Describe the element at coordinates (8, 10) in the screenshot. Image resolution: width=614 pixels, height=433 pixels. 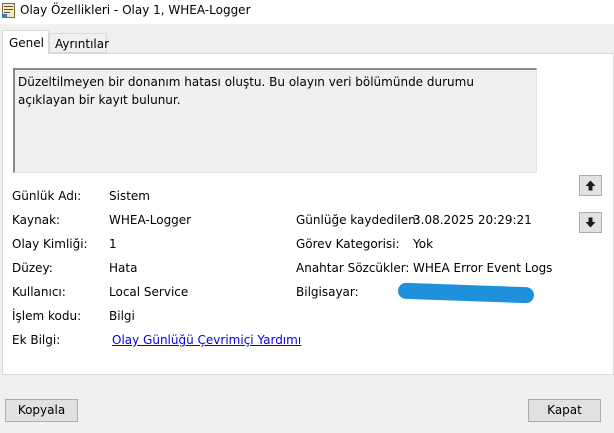
I see `event-properties-icon` at that location.